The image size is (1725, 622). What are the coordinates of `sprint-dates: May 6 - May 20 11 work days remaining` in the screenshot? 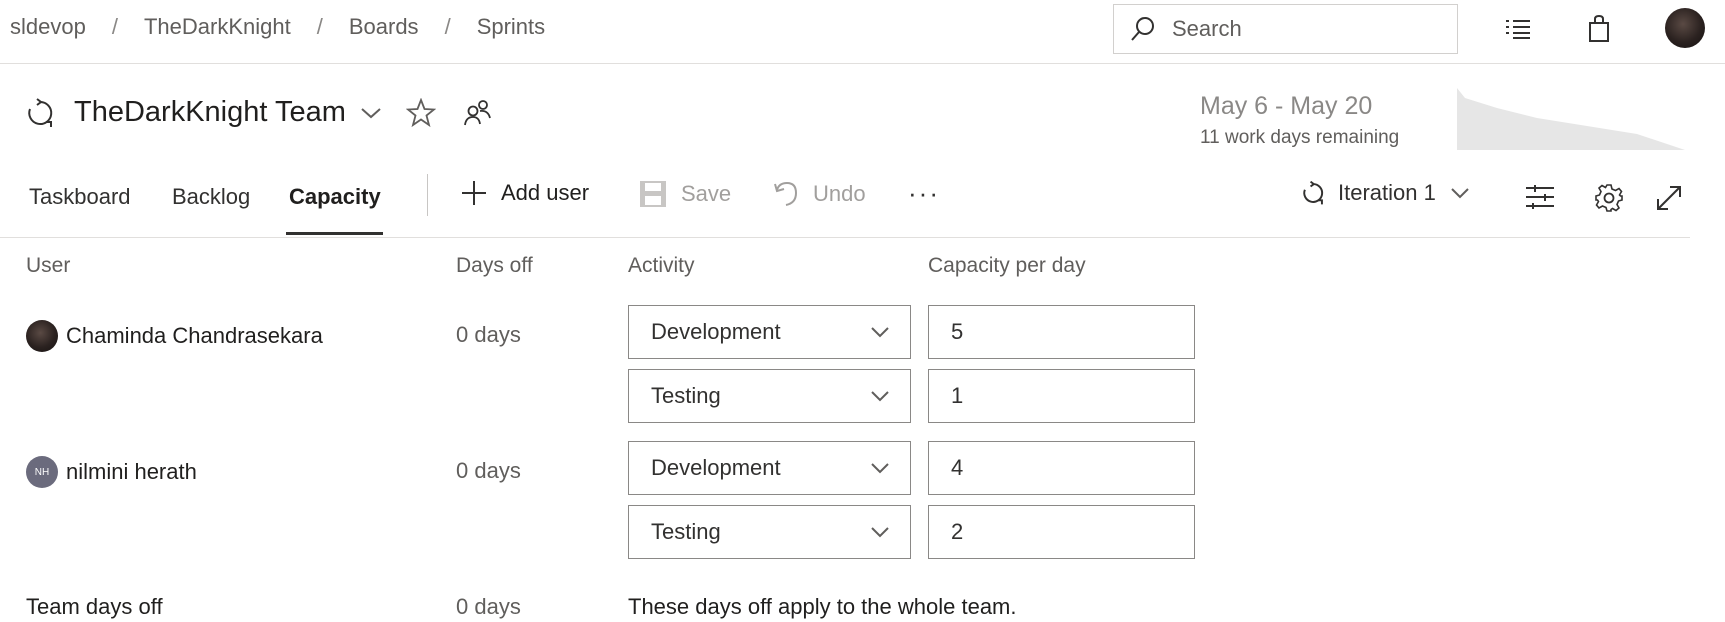 It's located at (1299, 120).